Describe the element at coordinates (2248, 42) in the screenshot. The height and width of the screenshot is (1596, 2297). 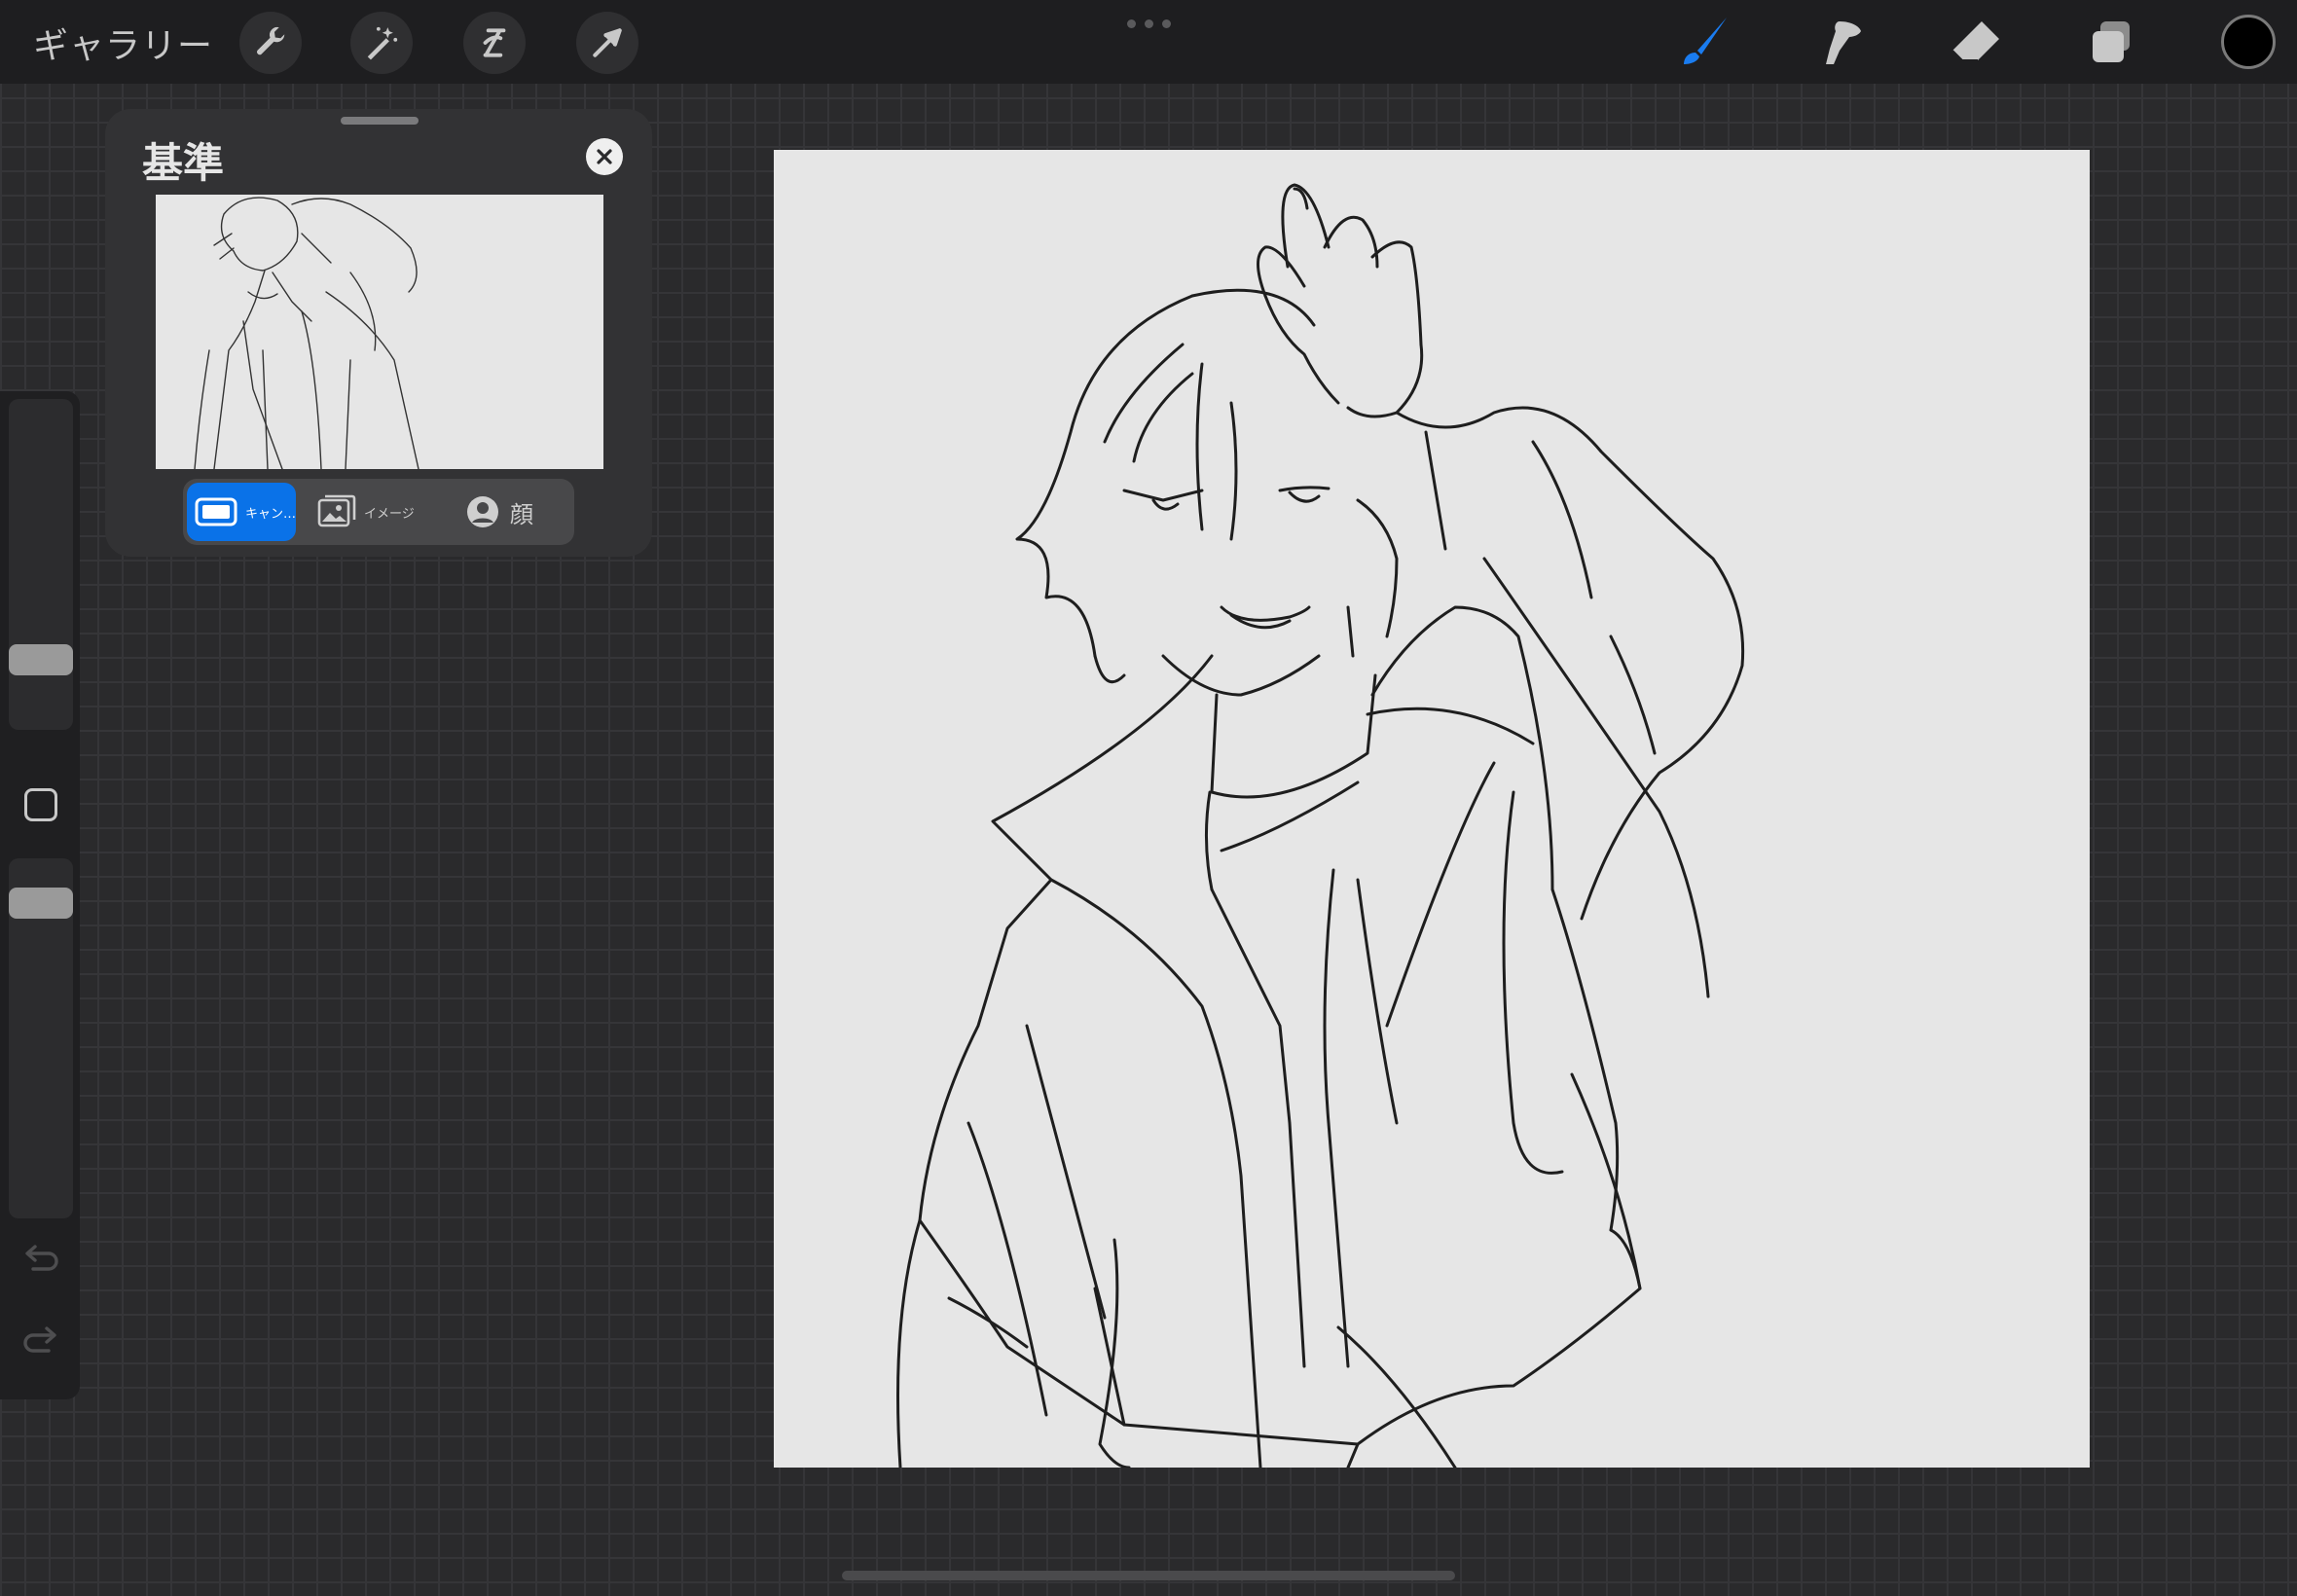
I see `color-picker-button` at that location.